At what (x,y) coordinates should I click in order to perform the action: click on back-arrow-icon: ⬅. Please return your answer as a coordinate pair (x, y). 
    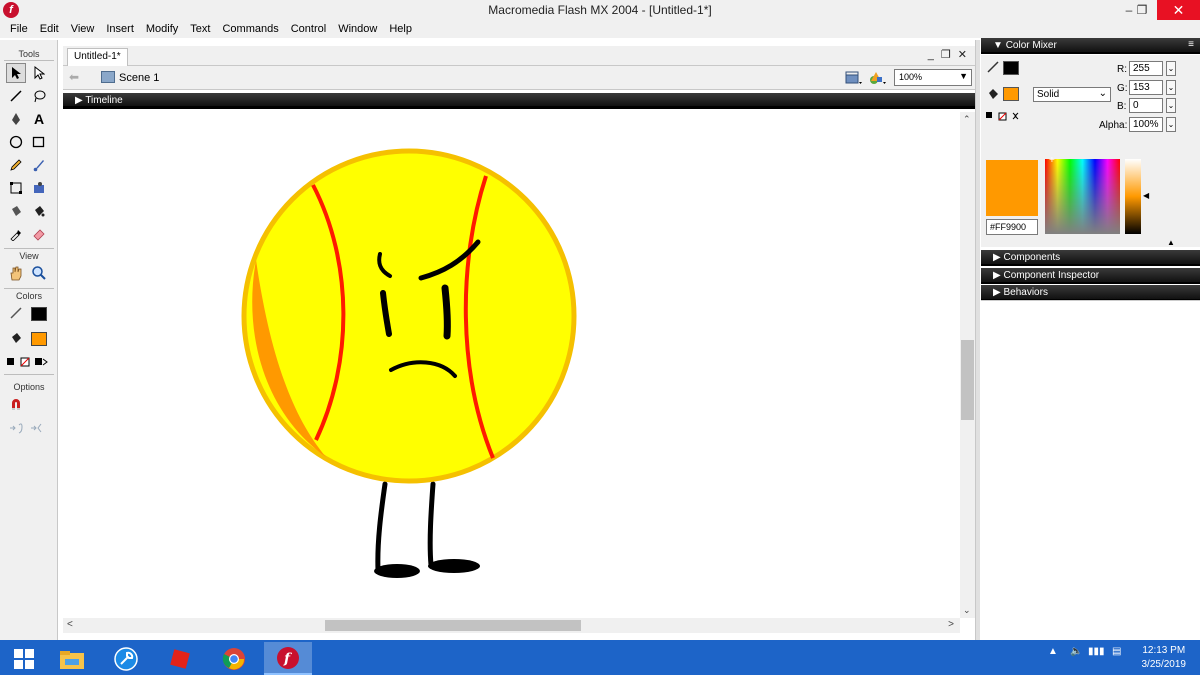
    Looking at the image, I should click on (74, 77).